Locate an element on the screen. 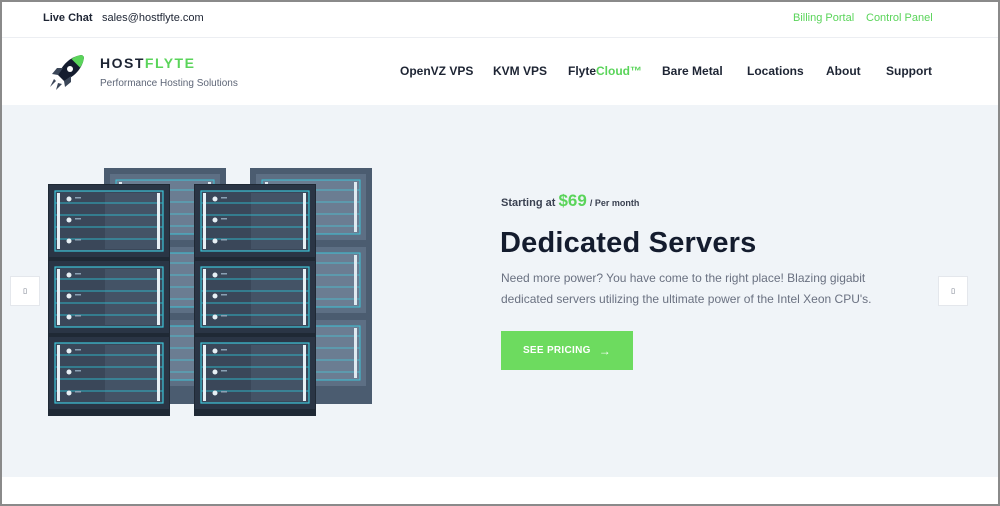 The image size is (1000, 506). nav-flytecloud: FlyteCloud™ is located at coordinates (605, 71).